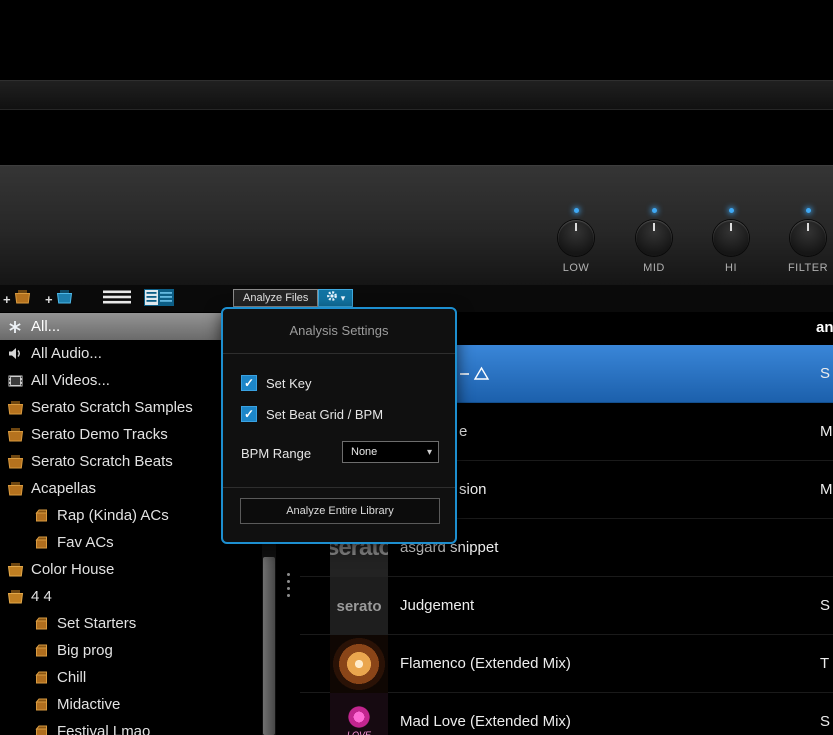  I want to click on add-smart-crate-button: +, so click(59, 299).